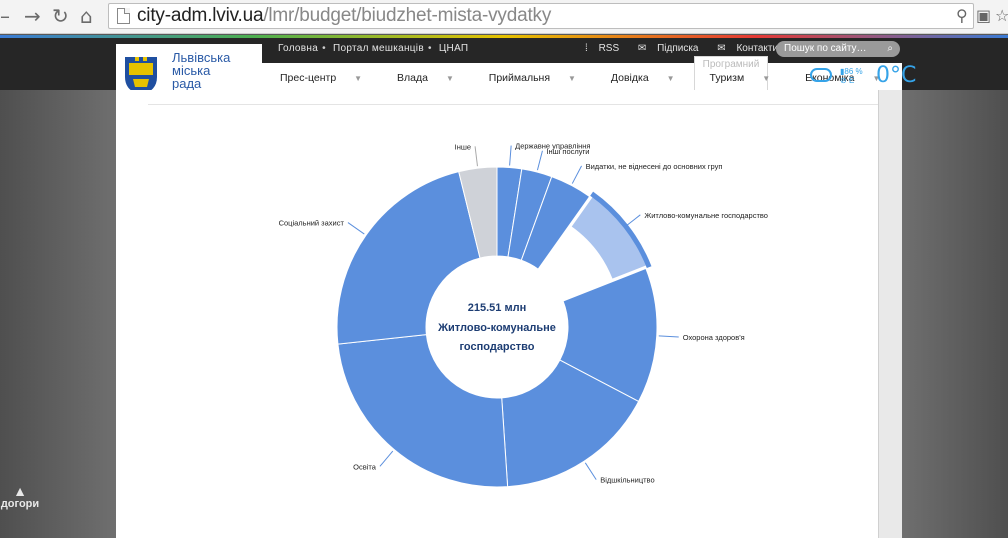  What do you see at coordinates (463, 146) in the screenshot?
I see `slice-label-8: Інше` at bounding box center [463, 146].